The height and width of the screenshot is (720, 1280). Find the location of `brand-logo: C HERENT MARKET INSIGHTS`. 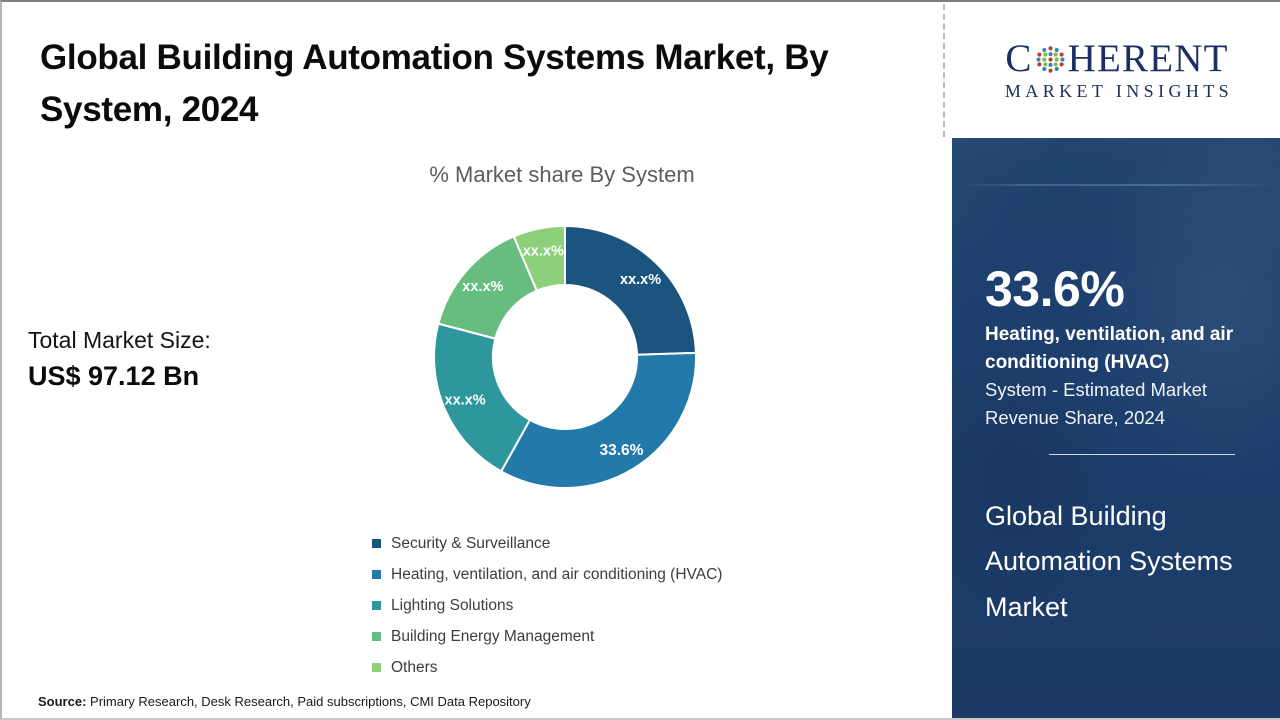

brand-logo: C HERENT MARKET INSIGHTS is located at coordinates (1116, 70).